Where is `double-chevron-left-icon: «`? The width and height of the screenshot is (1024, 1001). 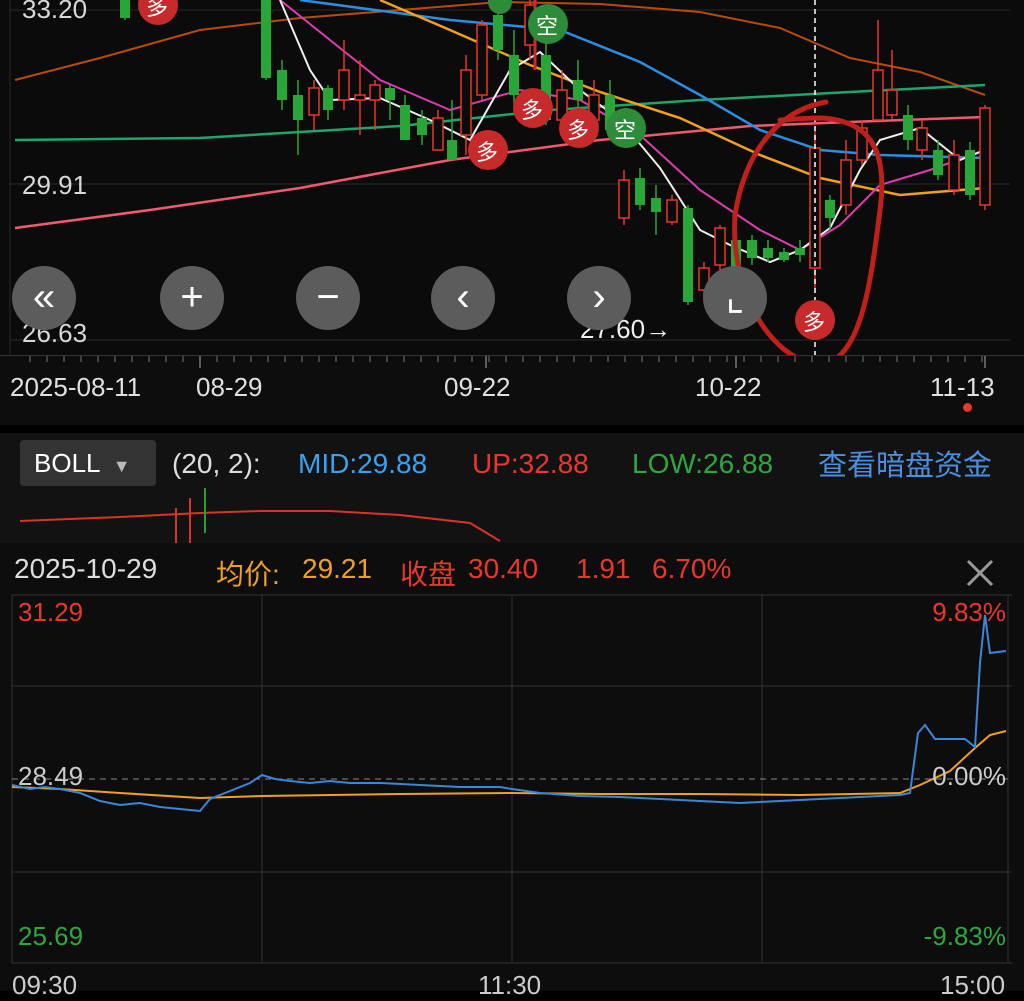 double-chevron-left-icon: « is located at coordinates (44, 297).